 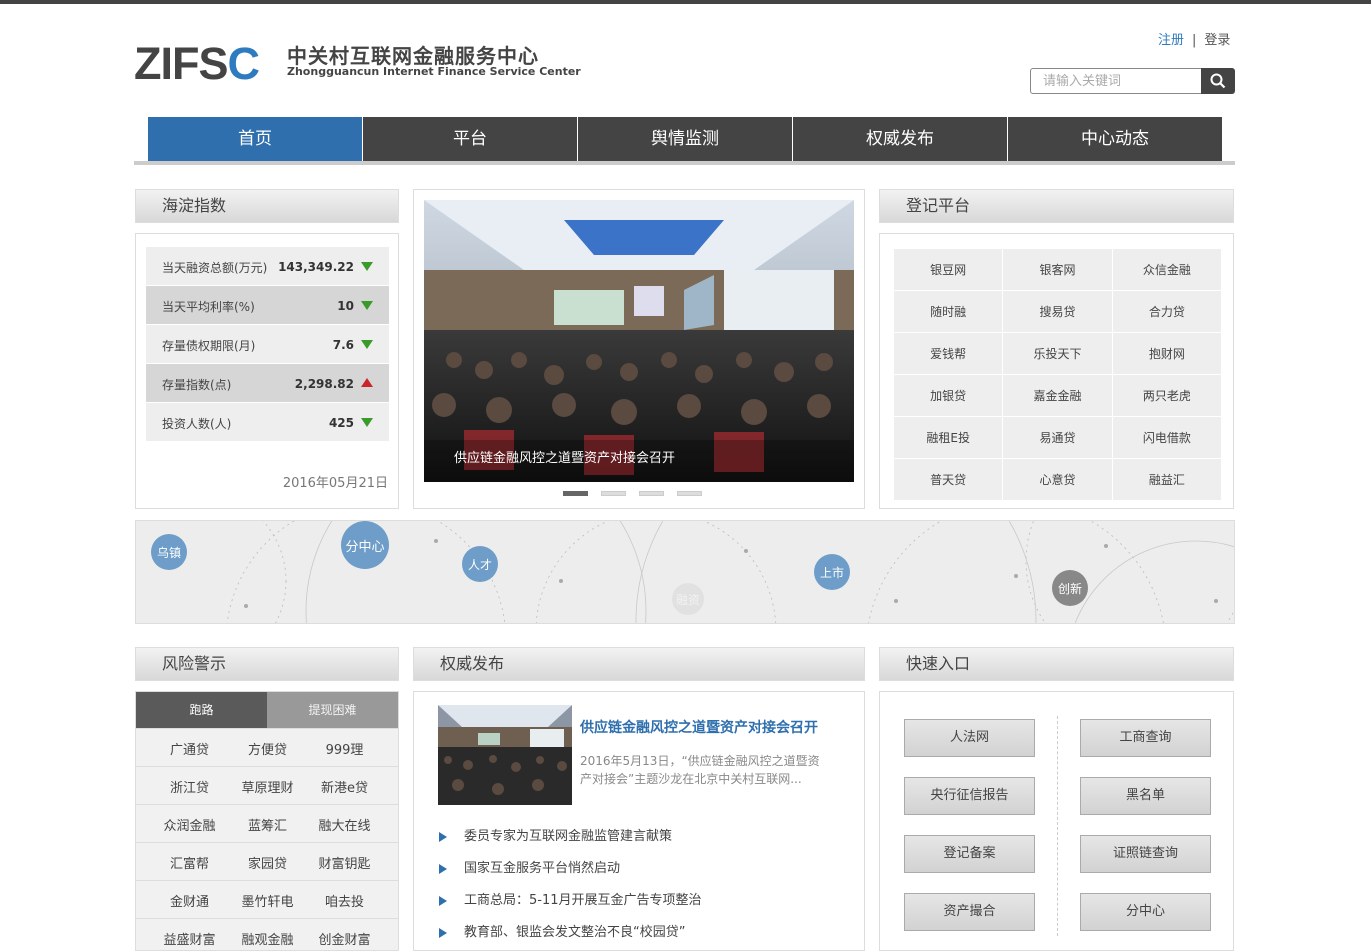 I want to click on index-value: 2,298.82, so click(x=324, y=384).